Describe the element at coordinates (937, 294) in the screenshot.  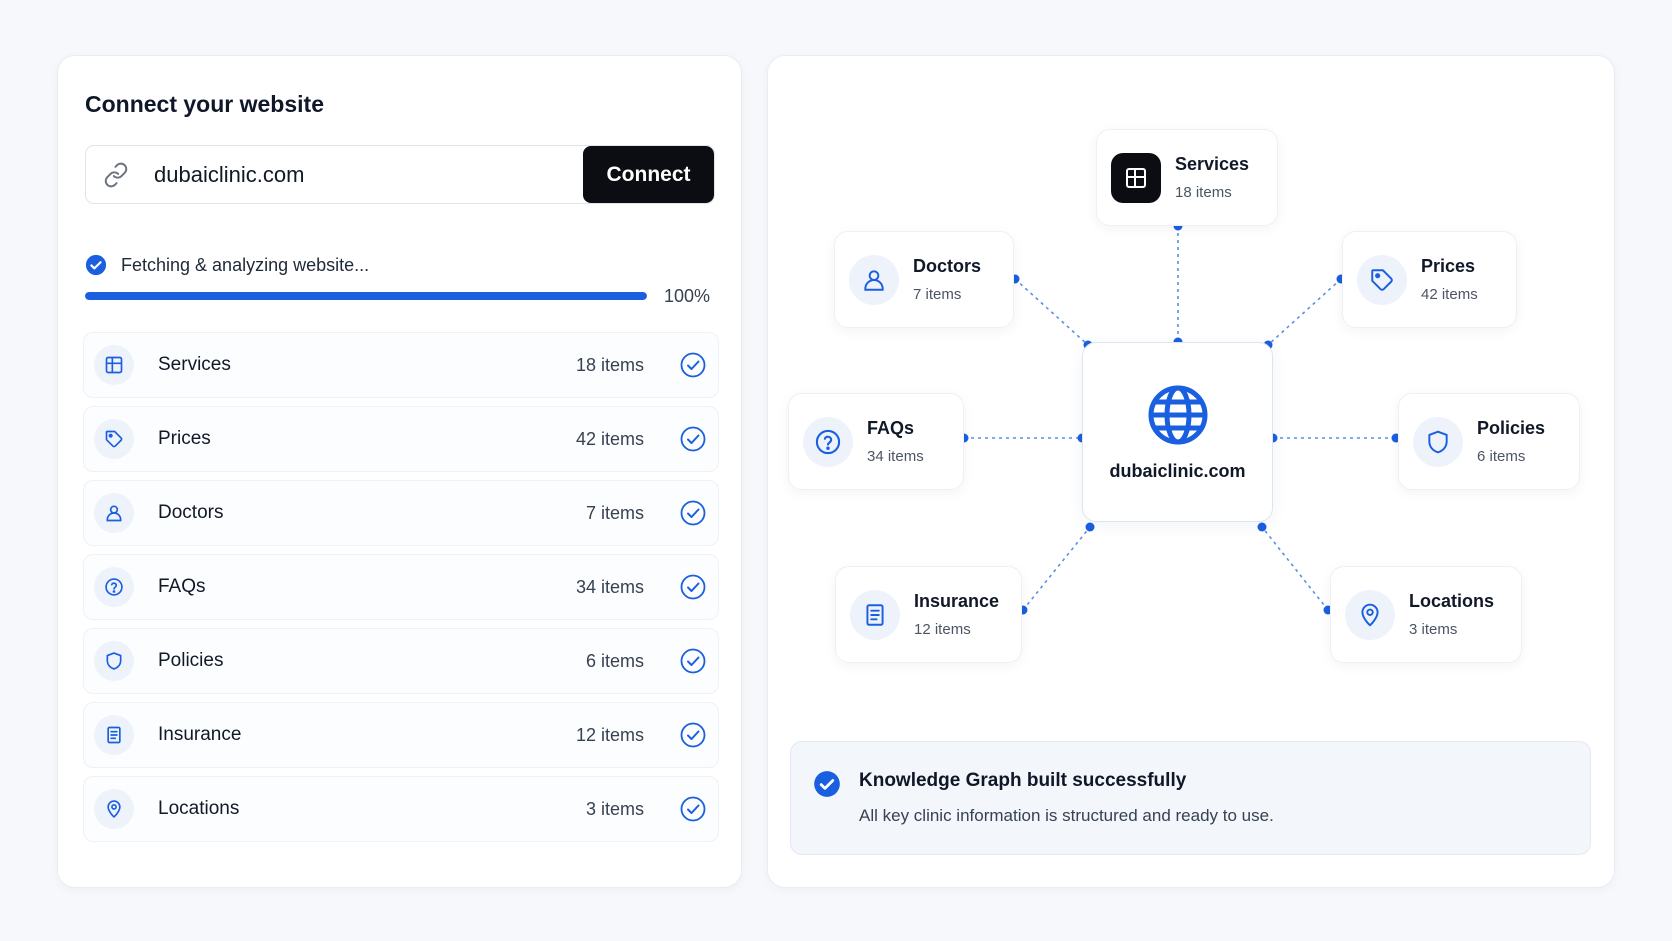
I see `node-count: 7 items` at that location.